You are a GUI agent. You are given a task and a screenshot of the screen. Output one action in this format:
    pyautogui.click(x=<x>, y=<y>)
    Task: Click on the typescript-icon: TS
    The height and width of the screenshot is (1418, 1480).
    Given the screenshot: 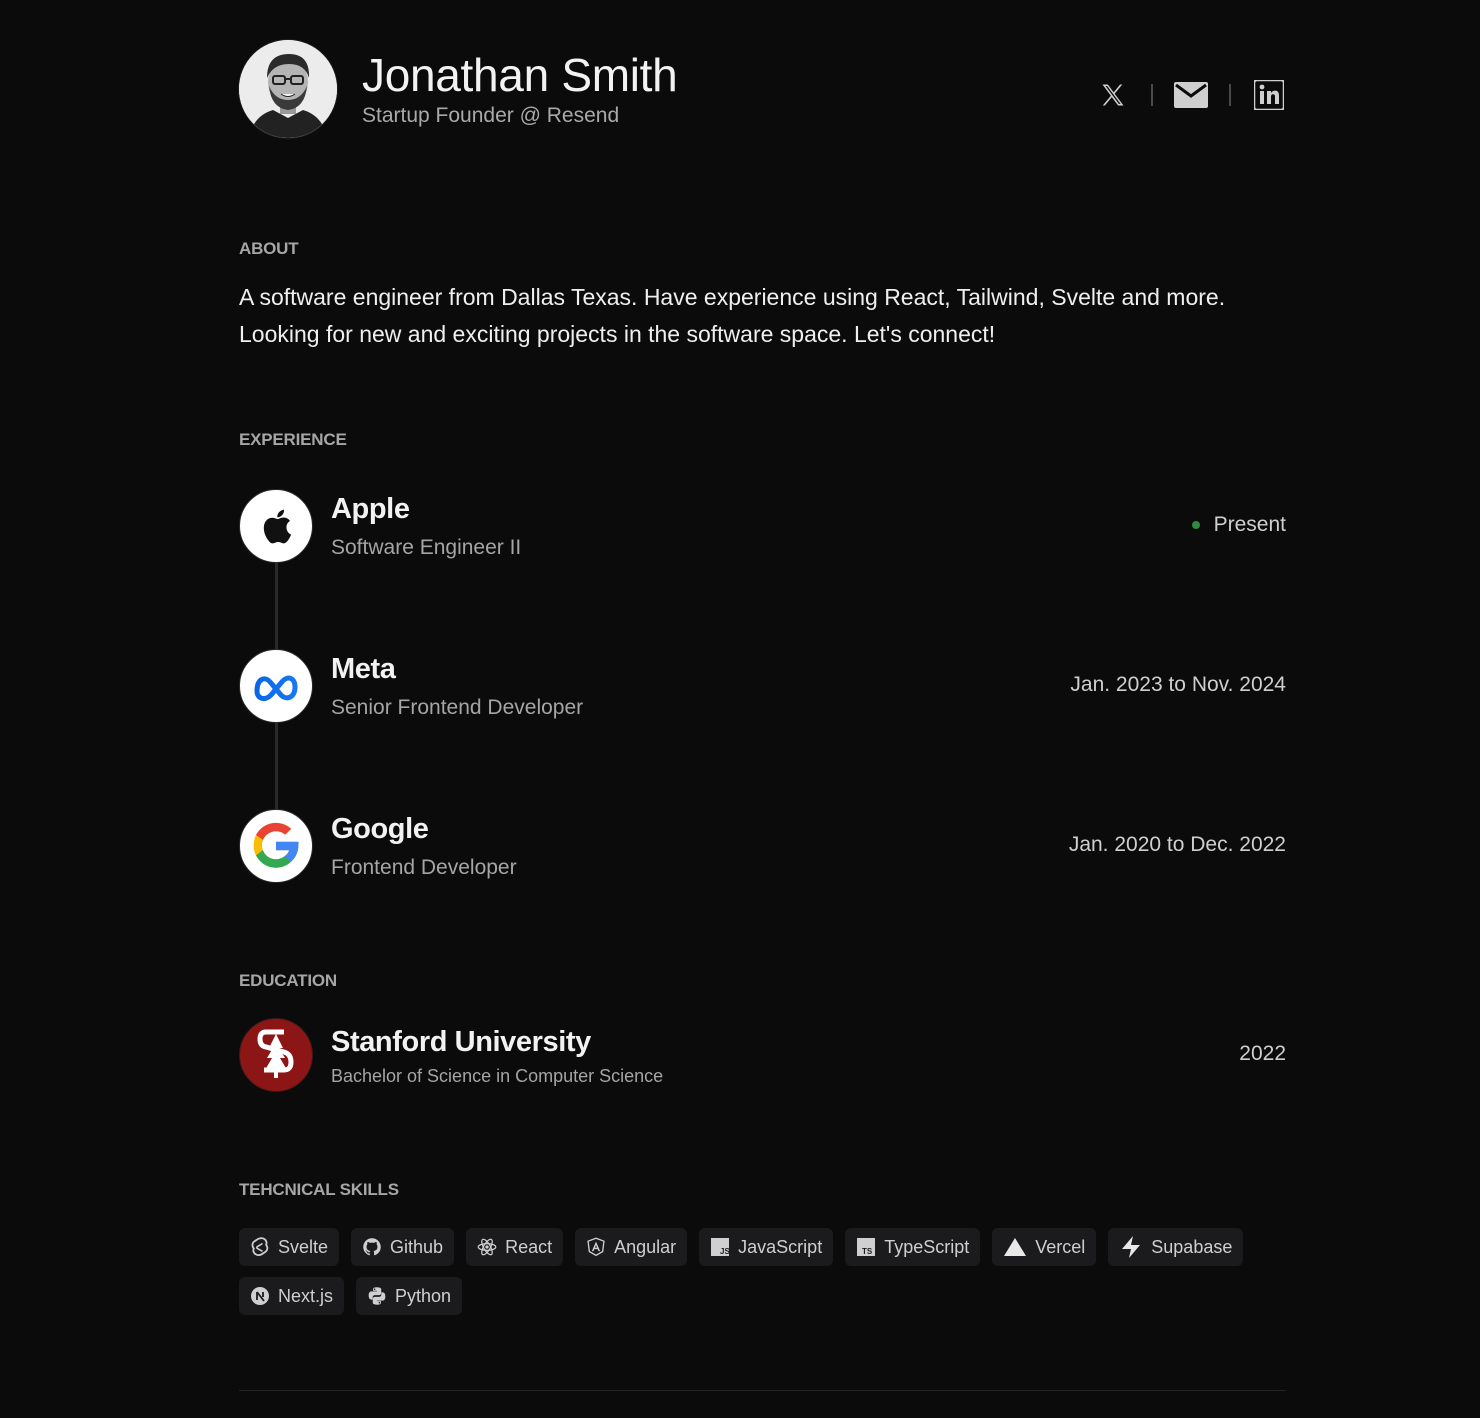 What is the action you would take?
    pyautogui.click(x=866, y=1247)
    